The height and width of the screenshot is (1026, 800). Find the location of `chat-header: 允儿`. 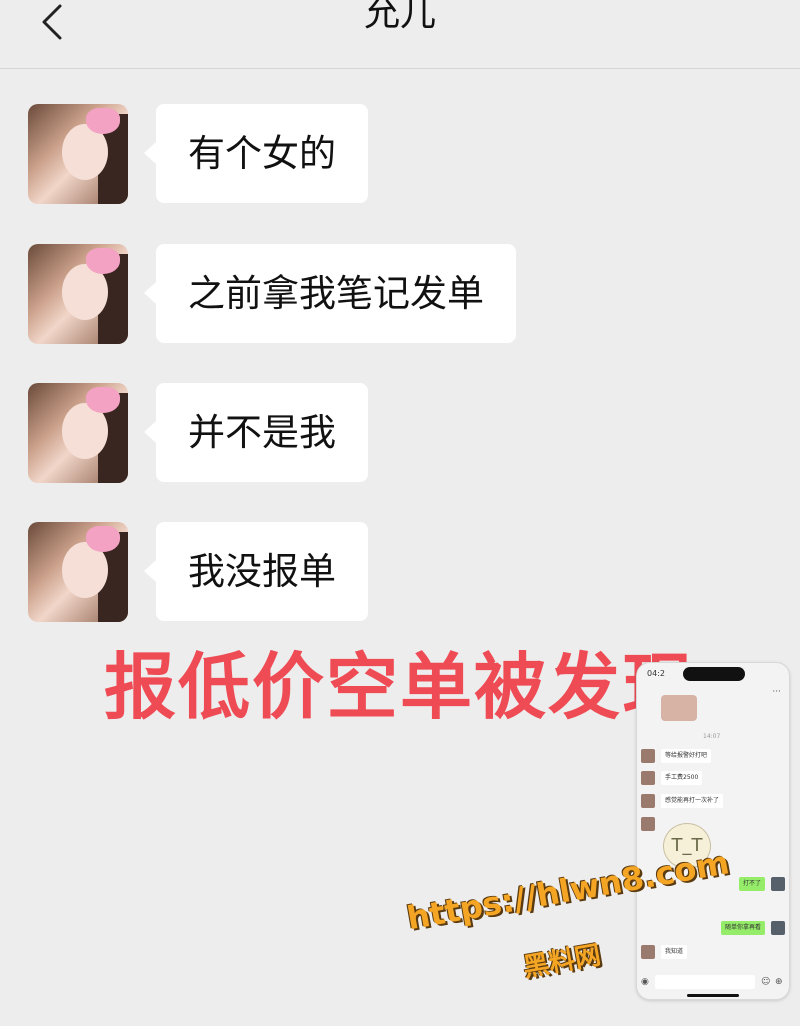

chat-header: 允儿 is located at coordinates (400, 34).